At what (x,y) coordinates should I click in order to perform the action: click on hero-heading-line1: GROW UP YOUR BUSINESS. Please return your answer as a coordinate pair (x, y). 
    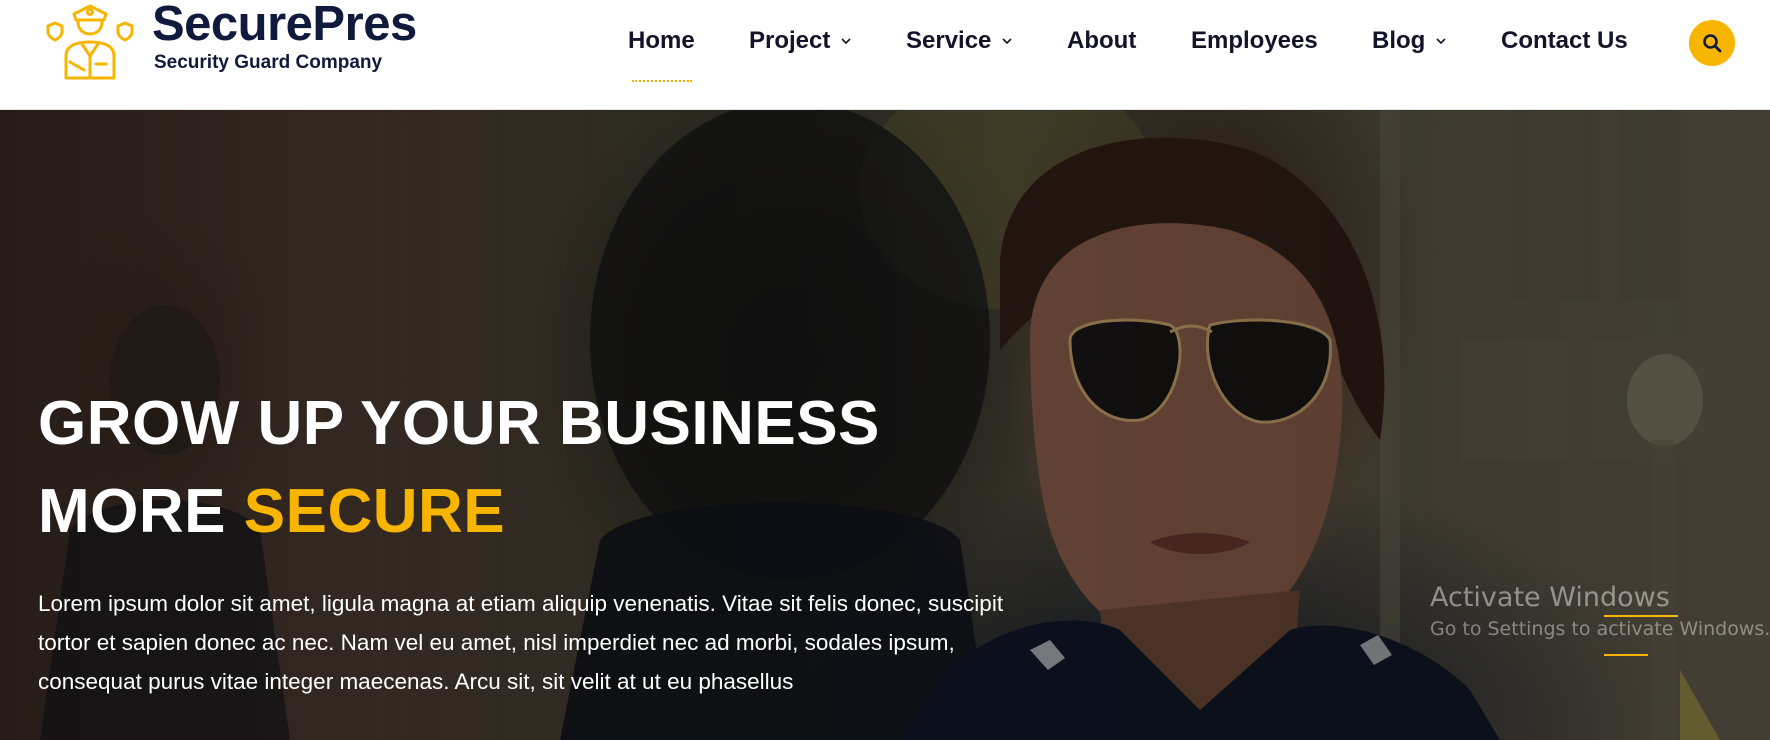
    Looking at the image, I should click on (459, 423).